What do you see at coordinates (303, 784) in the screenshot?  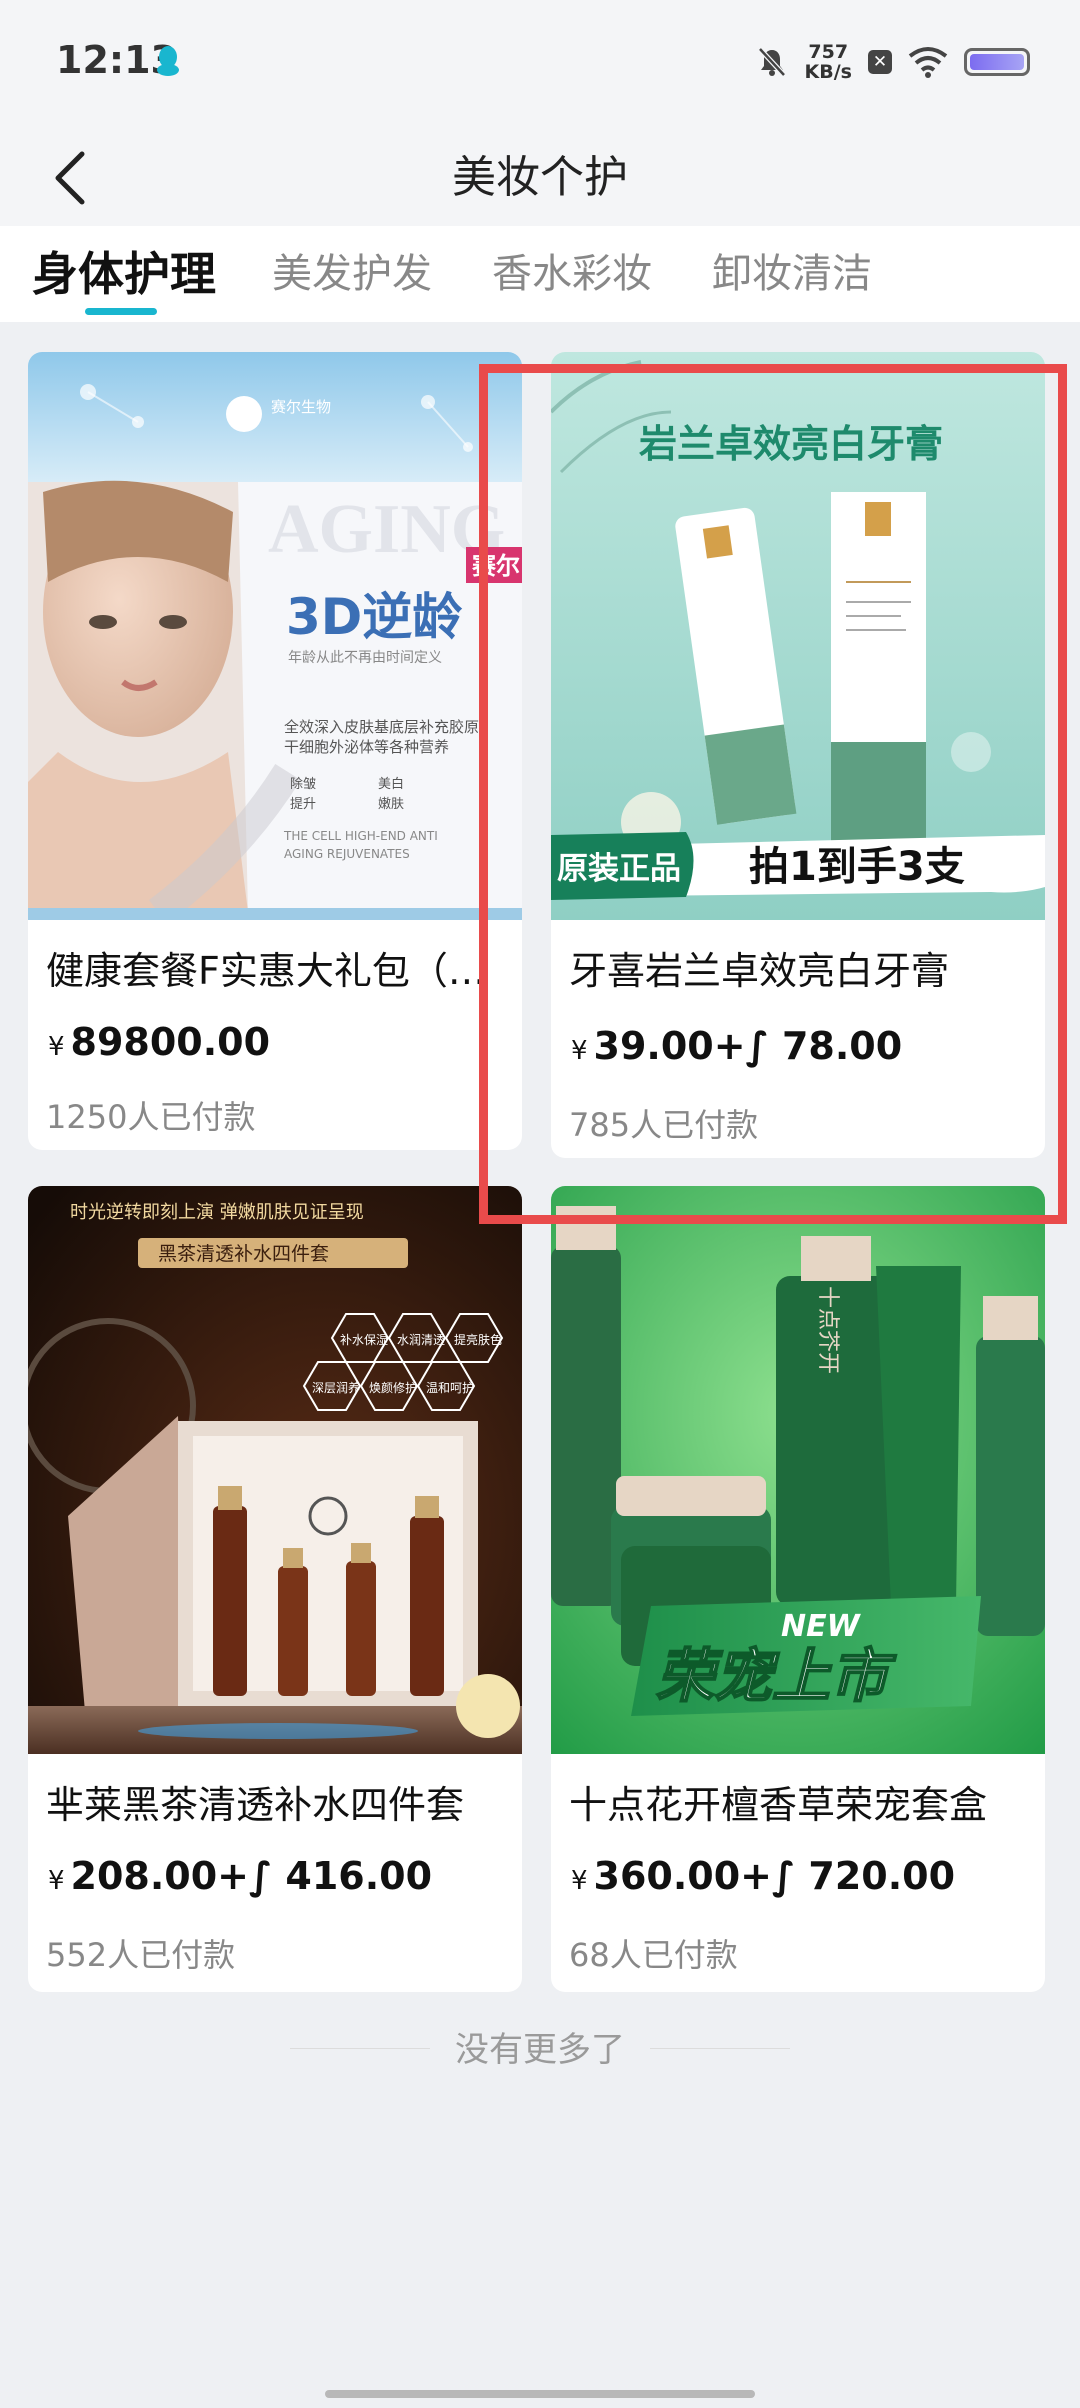 I see `check-item: 除皱` at bounding box center [303, 784].